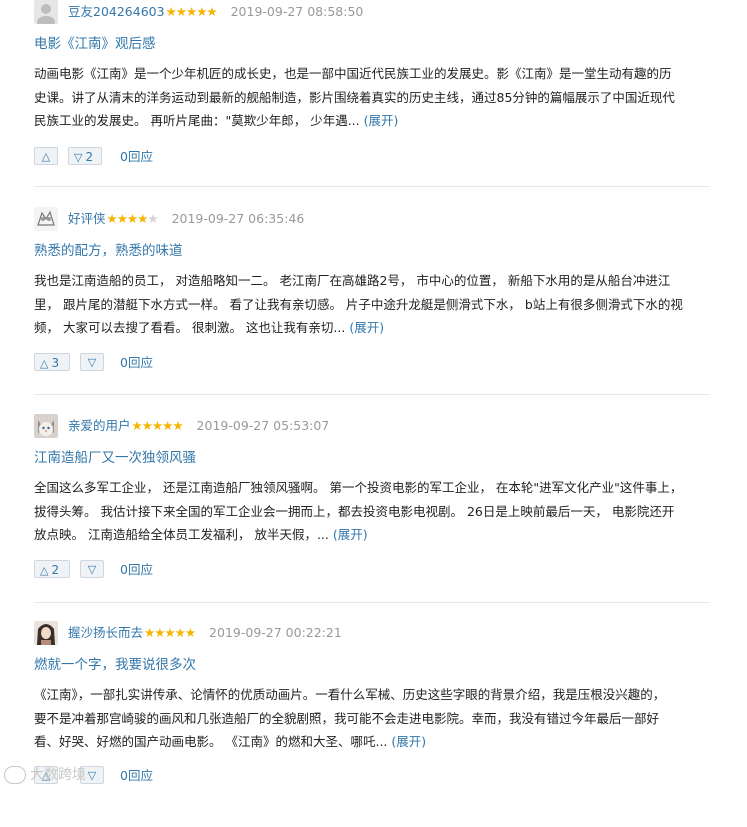 The height and width of the screenshot is (827, 747). Describe the element at coordinates (89, 157) in the screenshot. I see `downvote-count: 2` at that location.